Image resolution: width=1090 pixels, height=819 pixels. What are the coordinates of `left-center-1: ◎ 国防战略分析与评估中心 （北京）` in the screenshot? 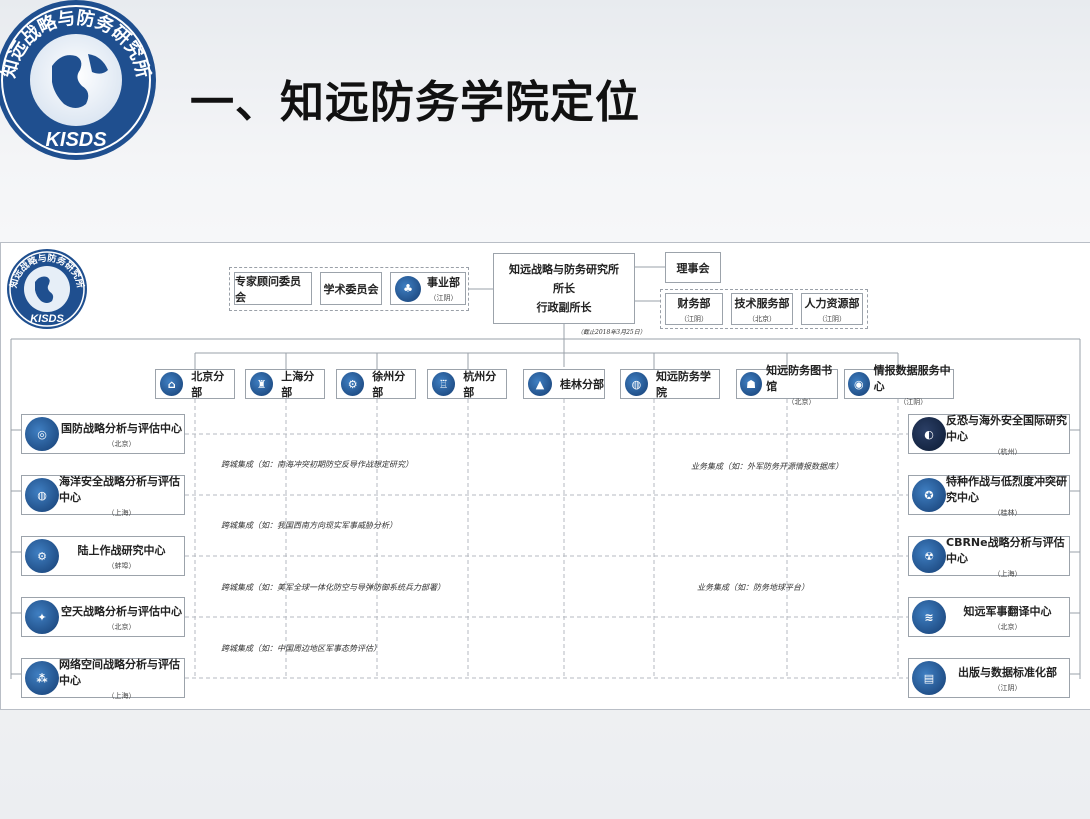 It's located at (103, 434).